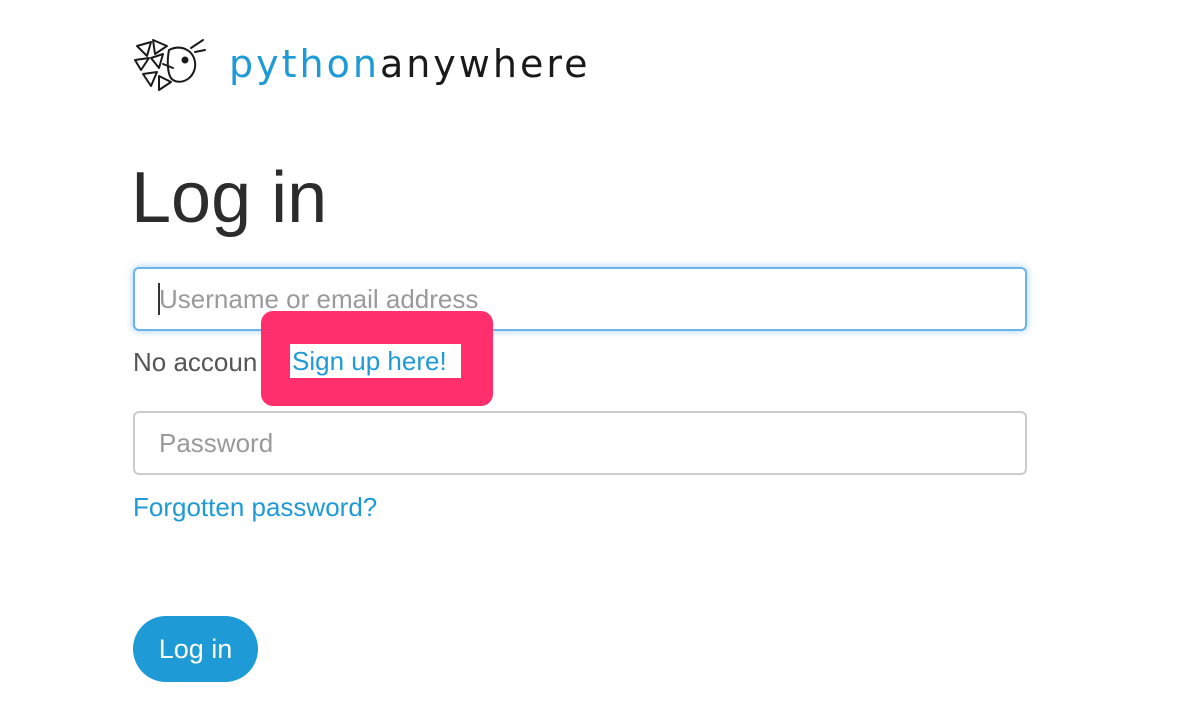 This screenshot has height=725, width=1200. I want to click on page-title: Log in, so click(229, 198).